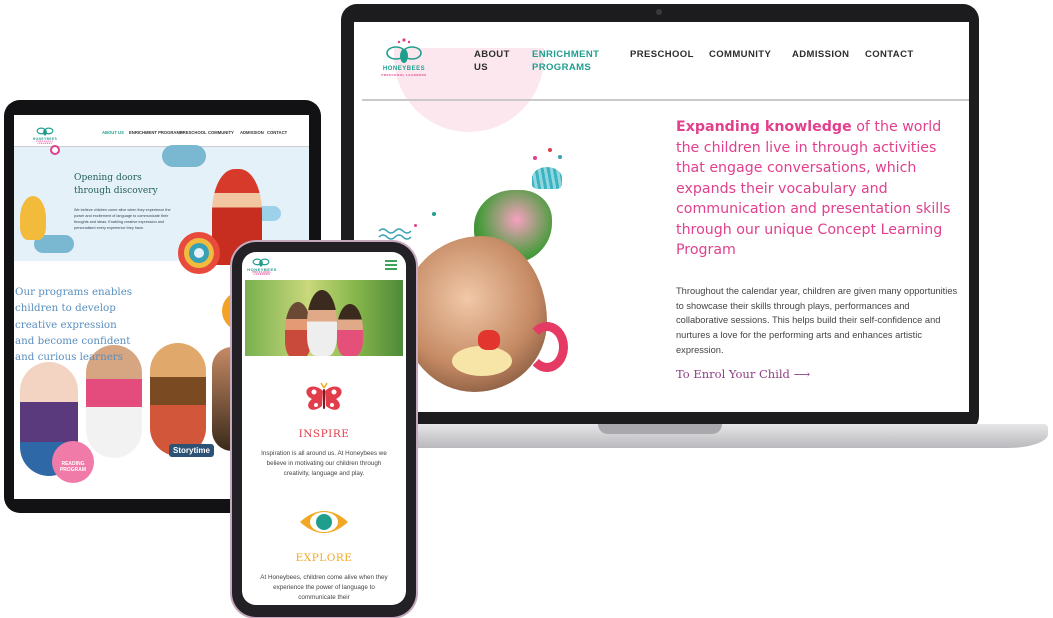 The height and width of the screenshot is (618, 1053). Describe the element at coordinates (199, 253) in the screenshot. I see `rainbow-icon` at that location.